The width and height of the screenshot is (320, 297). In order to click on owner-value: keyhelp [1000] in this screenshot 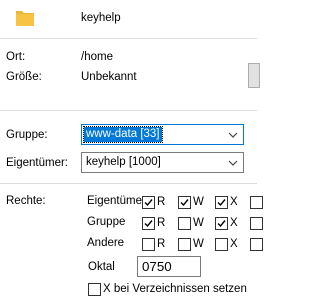, I will do `click(123, 162)`.